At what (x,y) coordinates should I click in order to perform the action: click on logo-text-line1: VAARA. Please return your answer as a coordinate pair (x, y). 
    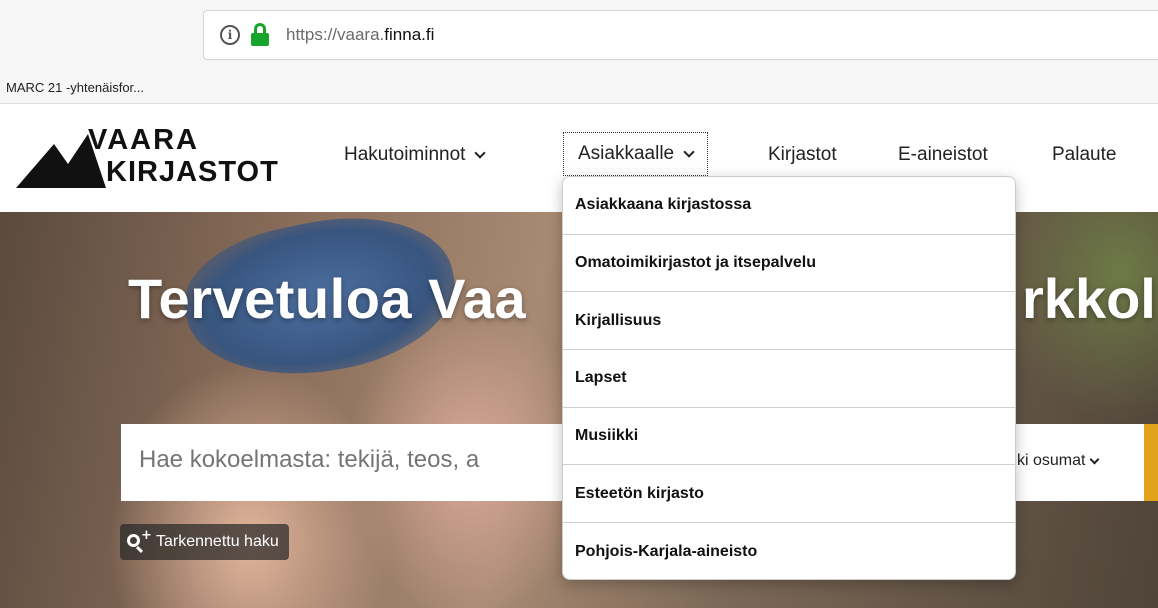
    Looking at the image, I should click on (143, 140).